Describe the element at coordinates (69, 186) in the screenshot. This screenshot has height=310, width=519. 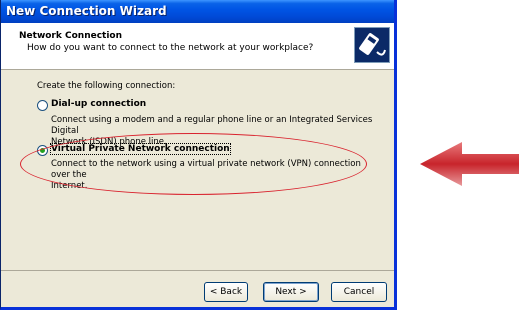
I see `vpn-description-line2: Internet.` at that location.